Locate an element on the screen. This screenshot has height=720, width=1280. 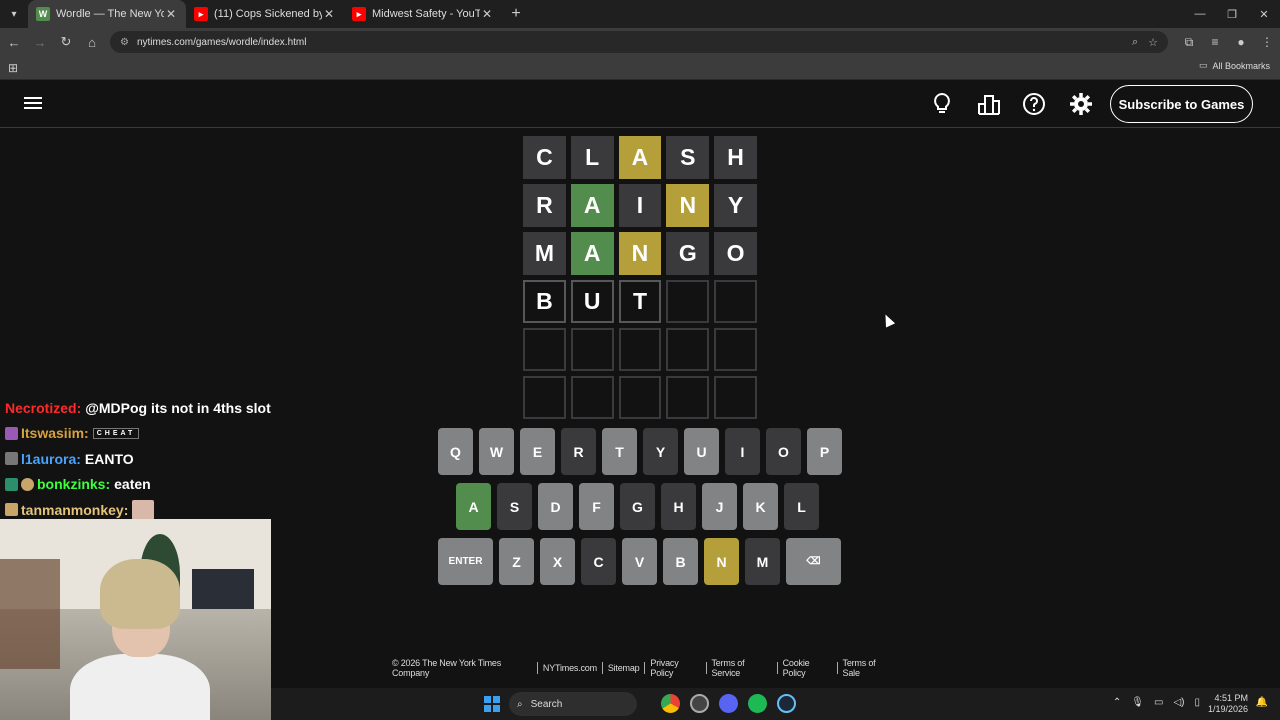
tab-search-icon: ▾ is located at coordinates (14, 14).